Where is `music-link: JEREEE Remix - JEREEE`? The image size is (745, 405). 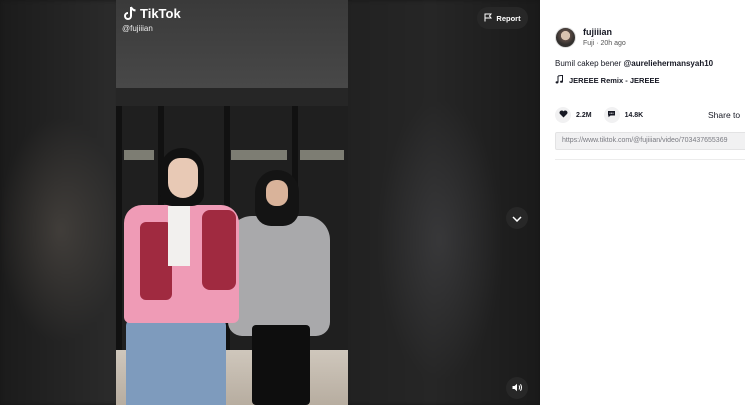 music-link: JEREEE Remix - JEREEE is located at coordinates (607, 80).